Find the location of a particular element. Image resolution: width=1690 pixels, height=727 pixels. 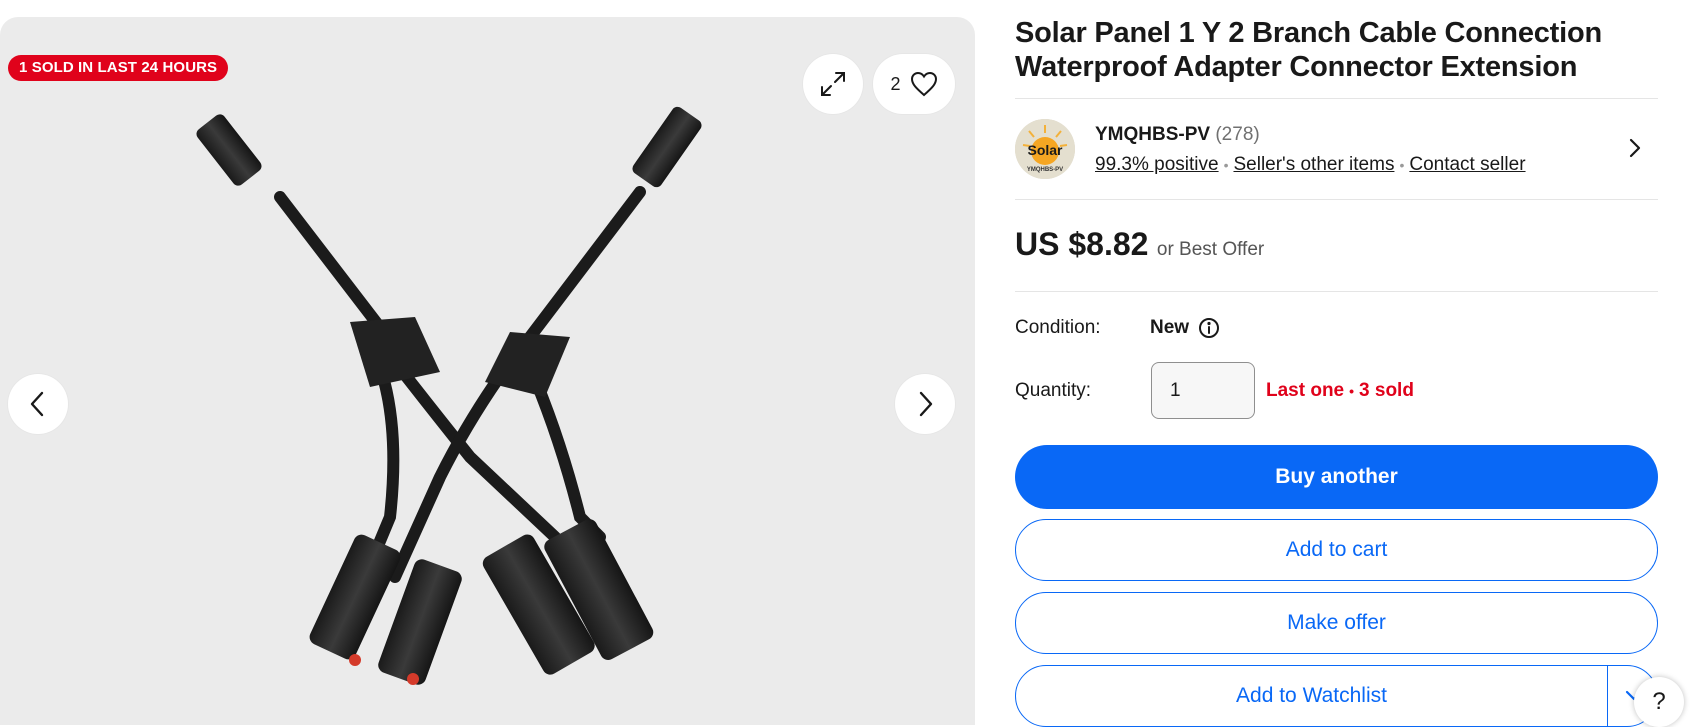

make-offer-button: Make offer is located at coordinates (1336, 623).